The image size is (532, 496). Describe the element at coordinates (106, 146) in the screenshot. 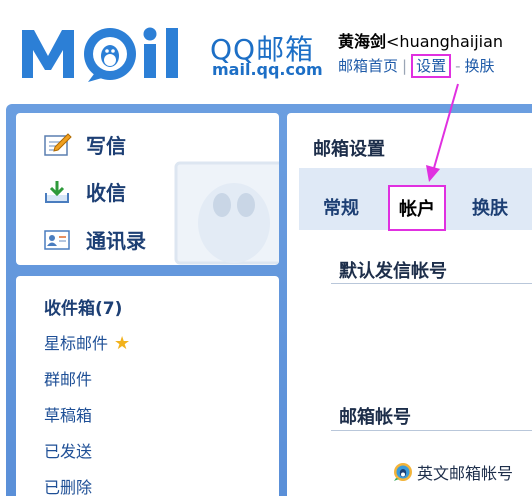

I see `compose-label: 写信` at that location.